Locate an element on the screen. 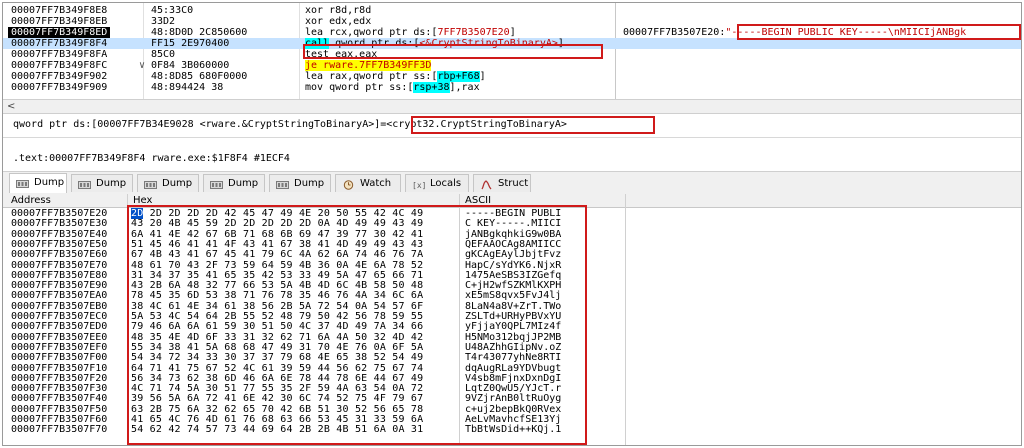 This screenshot has height=448, width=1024. instruction-text: test eax,eax is located at coordinates (341, 54).